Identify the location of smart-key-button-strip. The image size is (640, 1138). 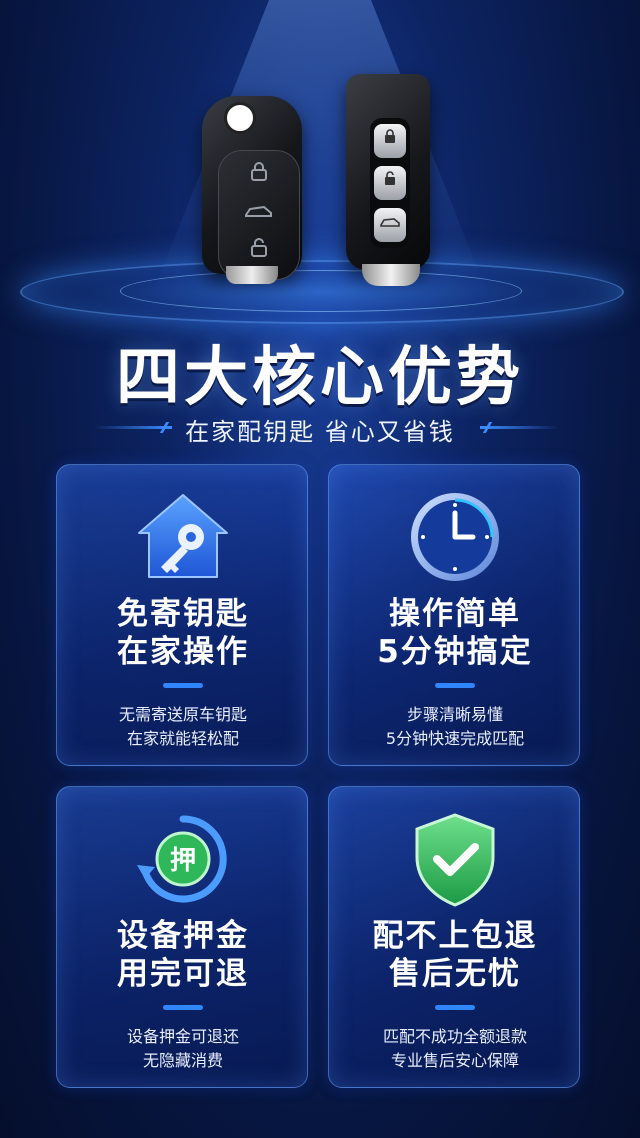
(390, 183).